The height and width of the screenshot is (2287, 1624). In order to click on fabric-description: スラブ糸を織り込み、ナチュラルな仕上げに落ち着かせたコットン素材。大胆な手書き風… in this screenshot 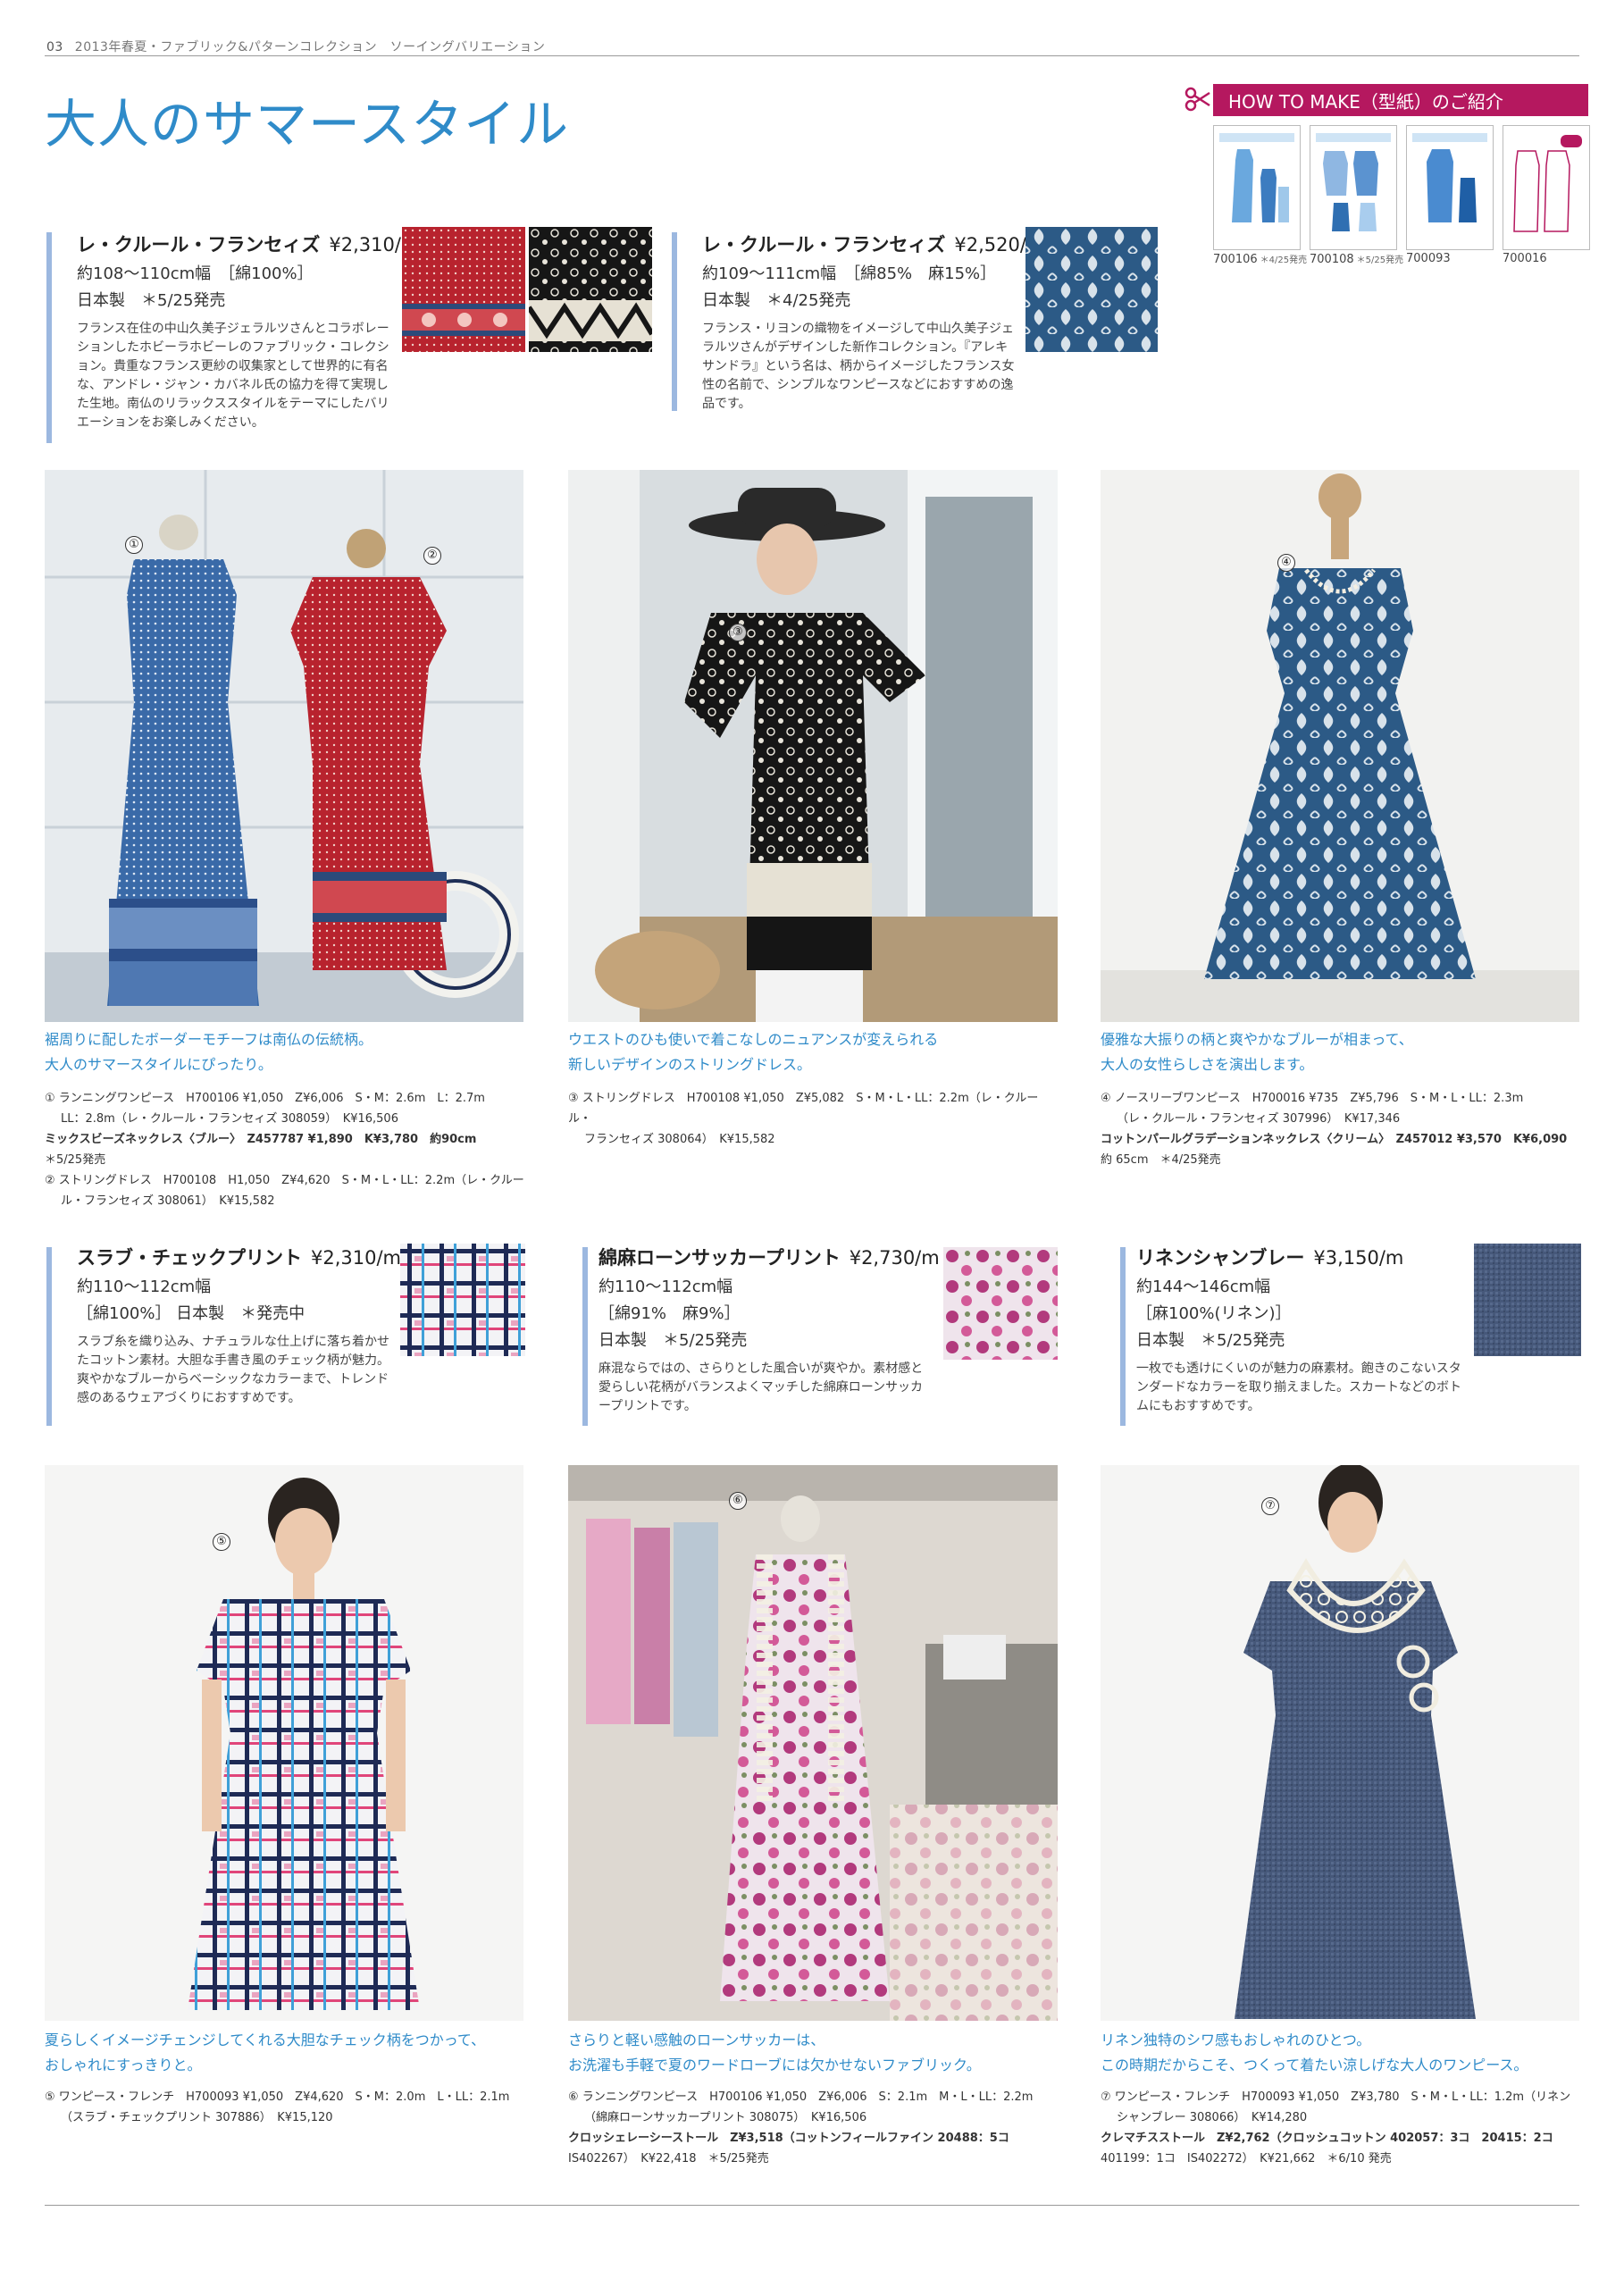, I will do `click(233, 1370)`.